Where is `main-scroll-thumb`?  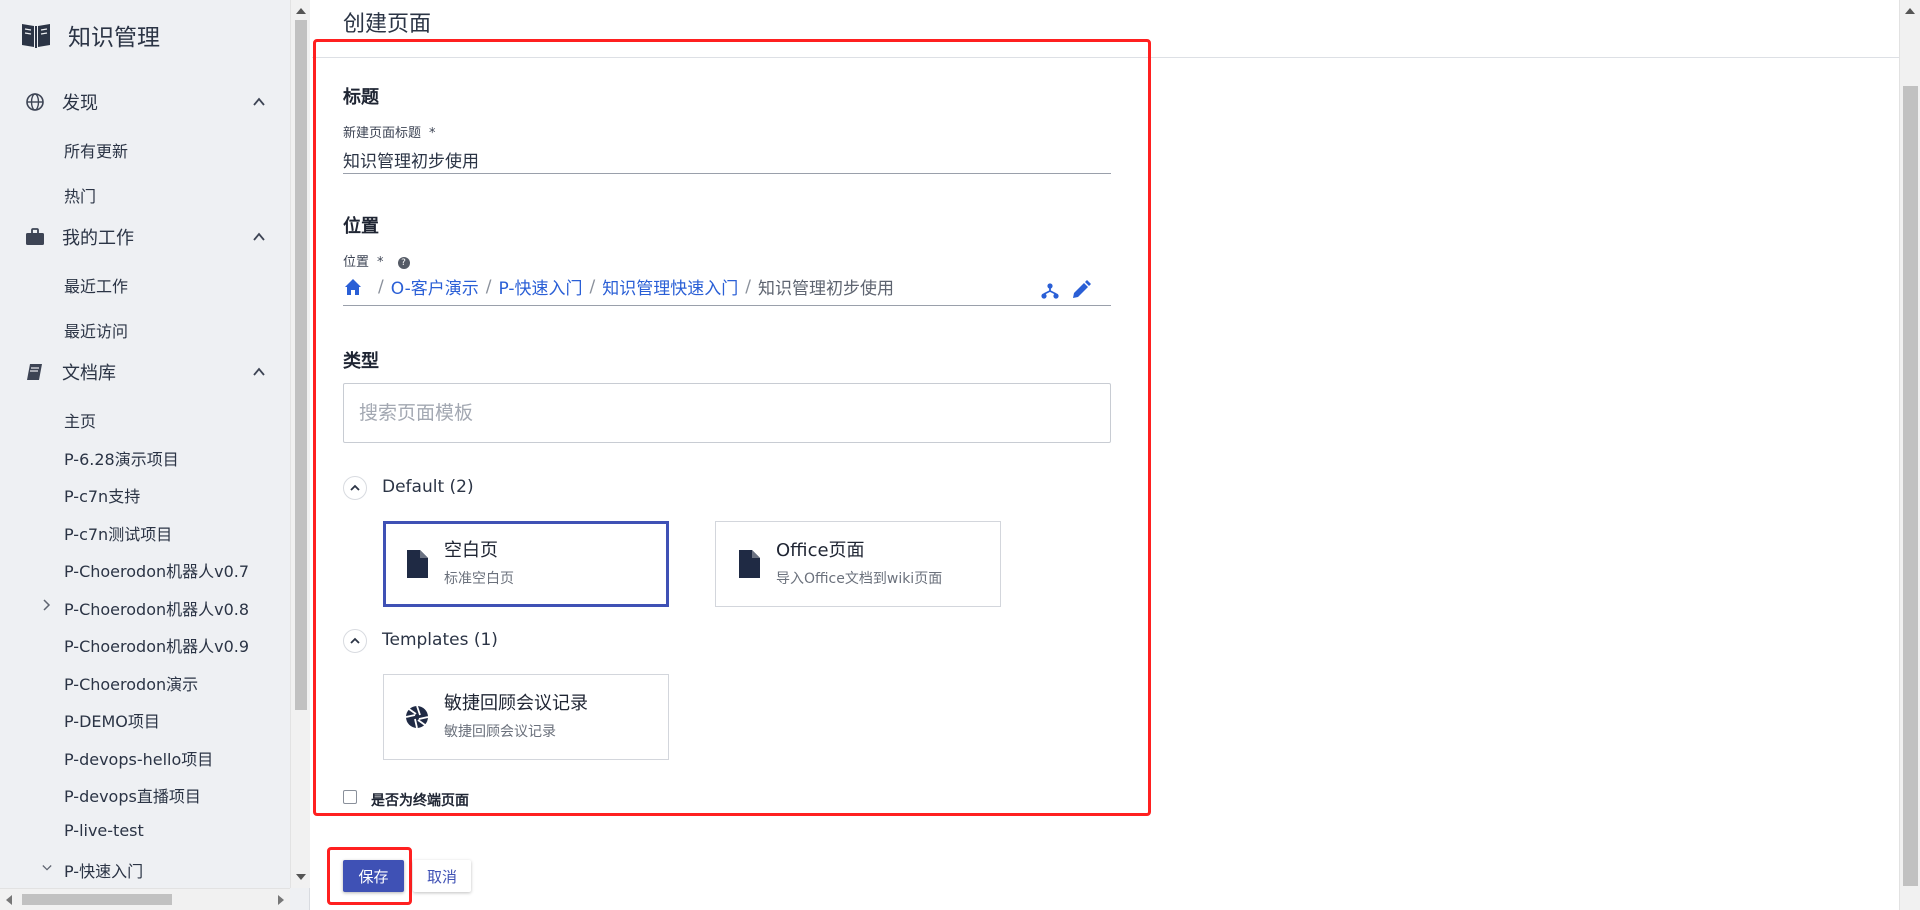
main-scroll-thumb is located at coordinates (1910, 486).